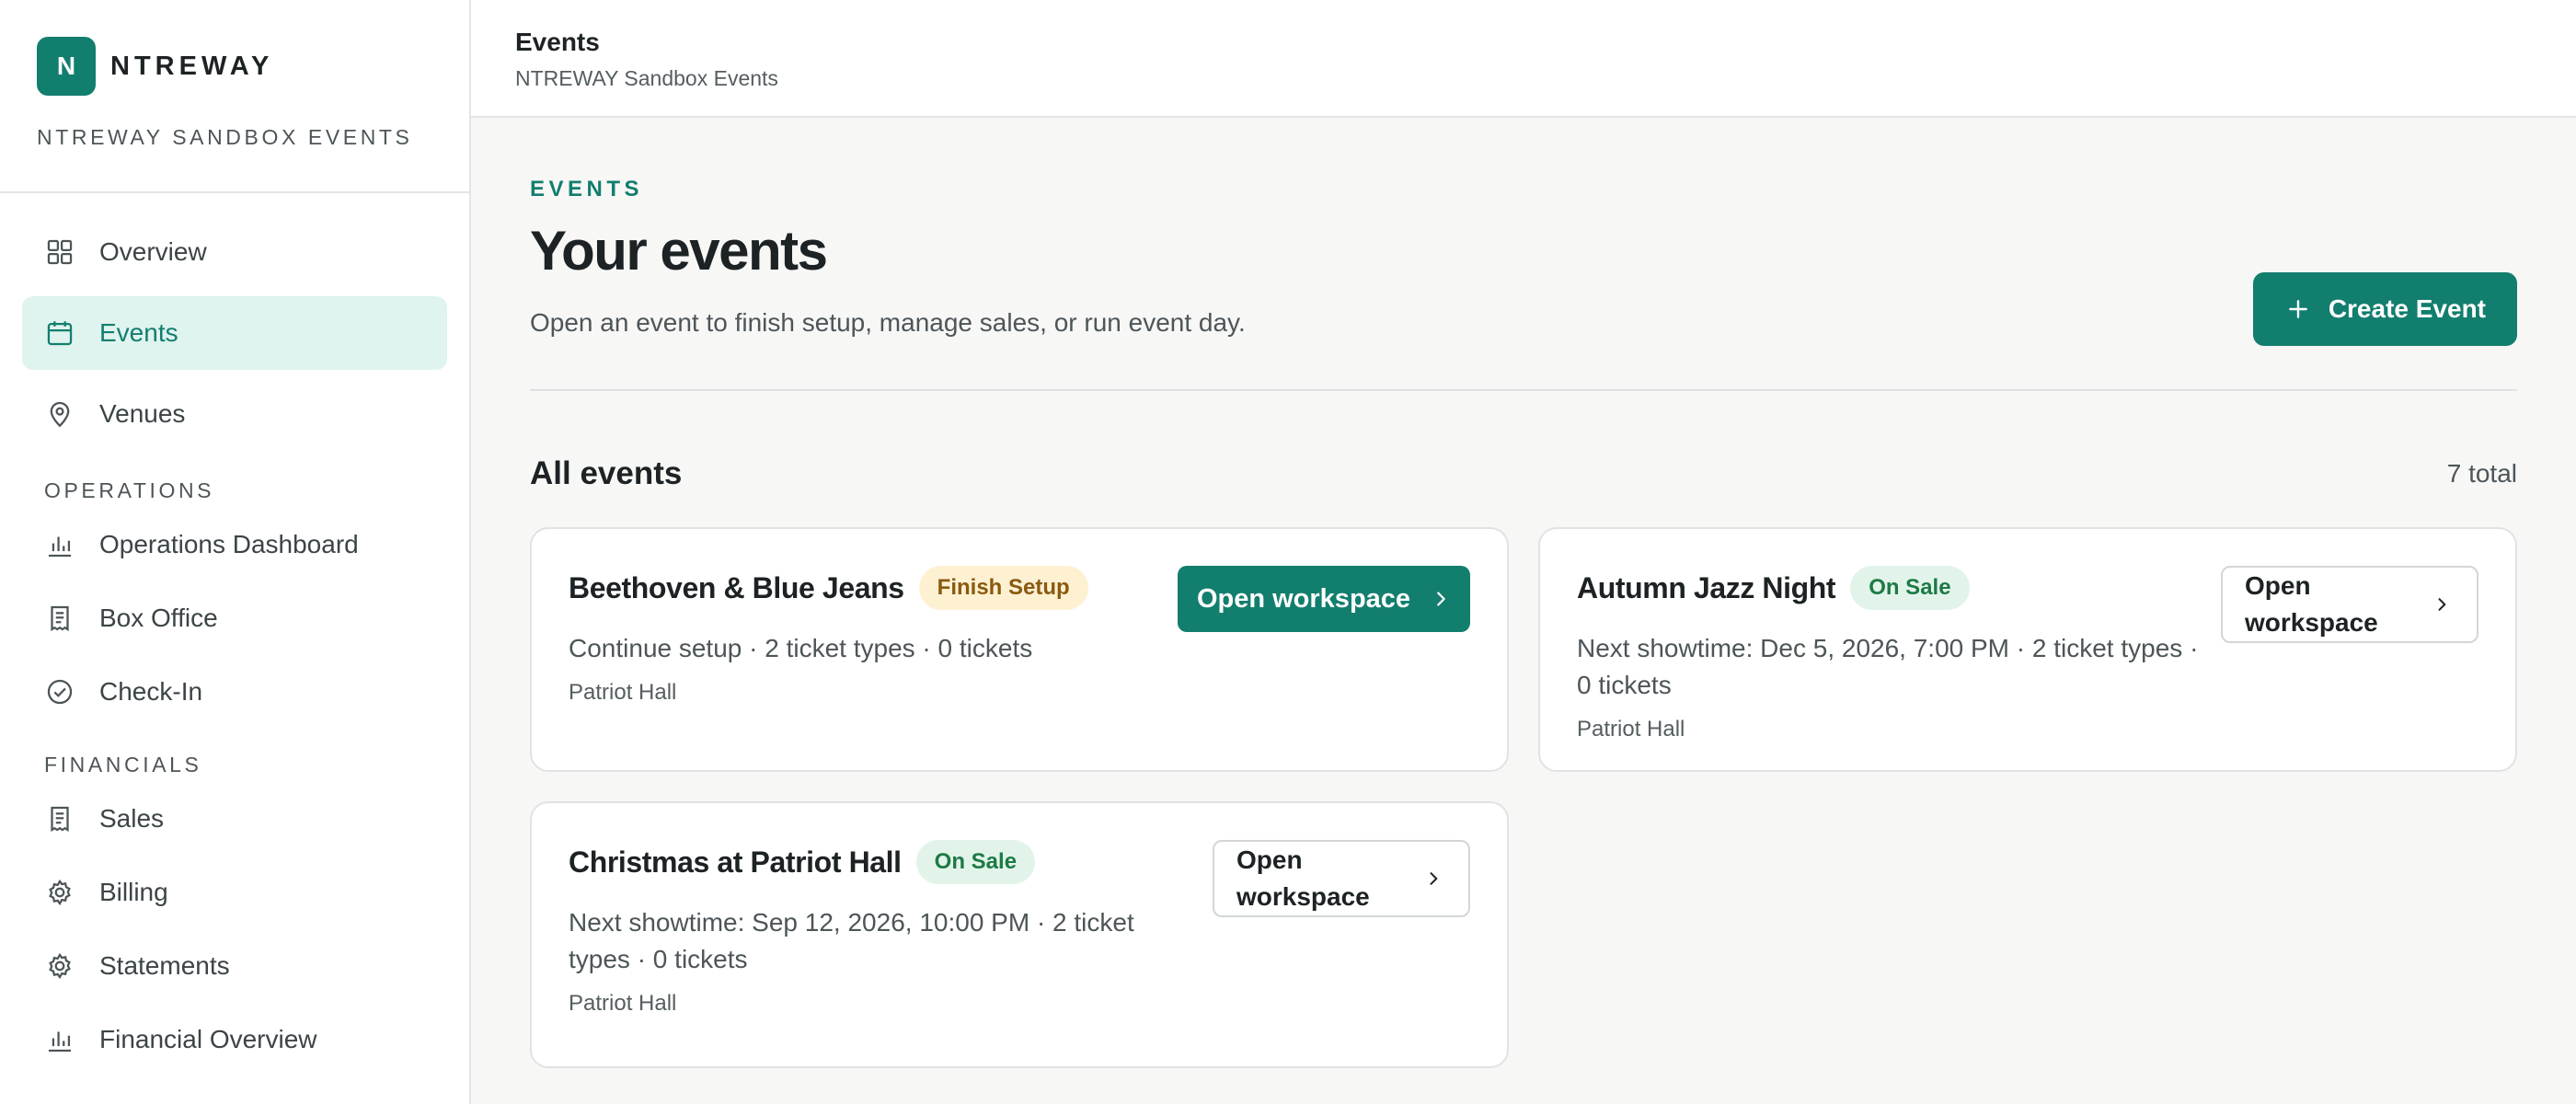 Image resolution: width=2576 pixels, height=1104 pixels. Describe the element at coordinates (1523, 390) in the screenshot. I see `header-divider` at that location.